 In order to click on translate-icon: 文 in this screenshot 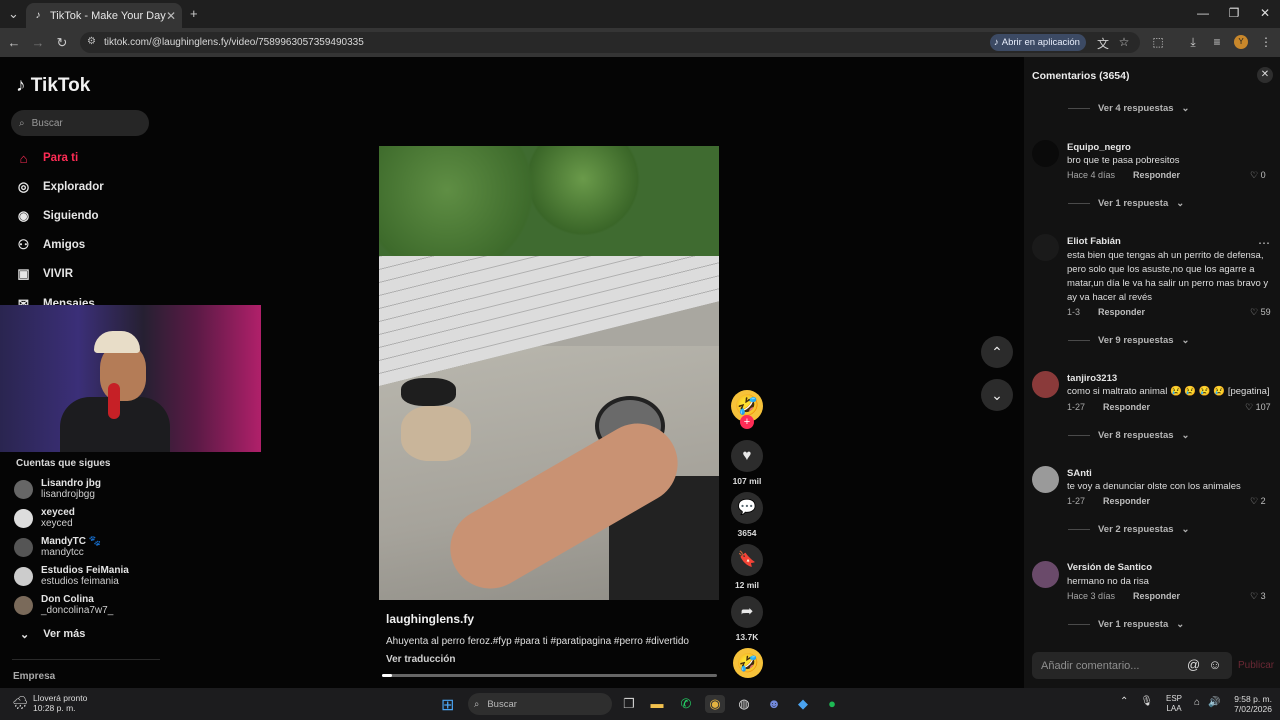, I will do `click(1103, 43)`.